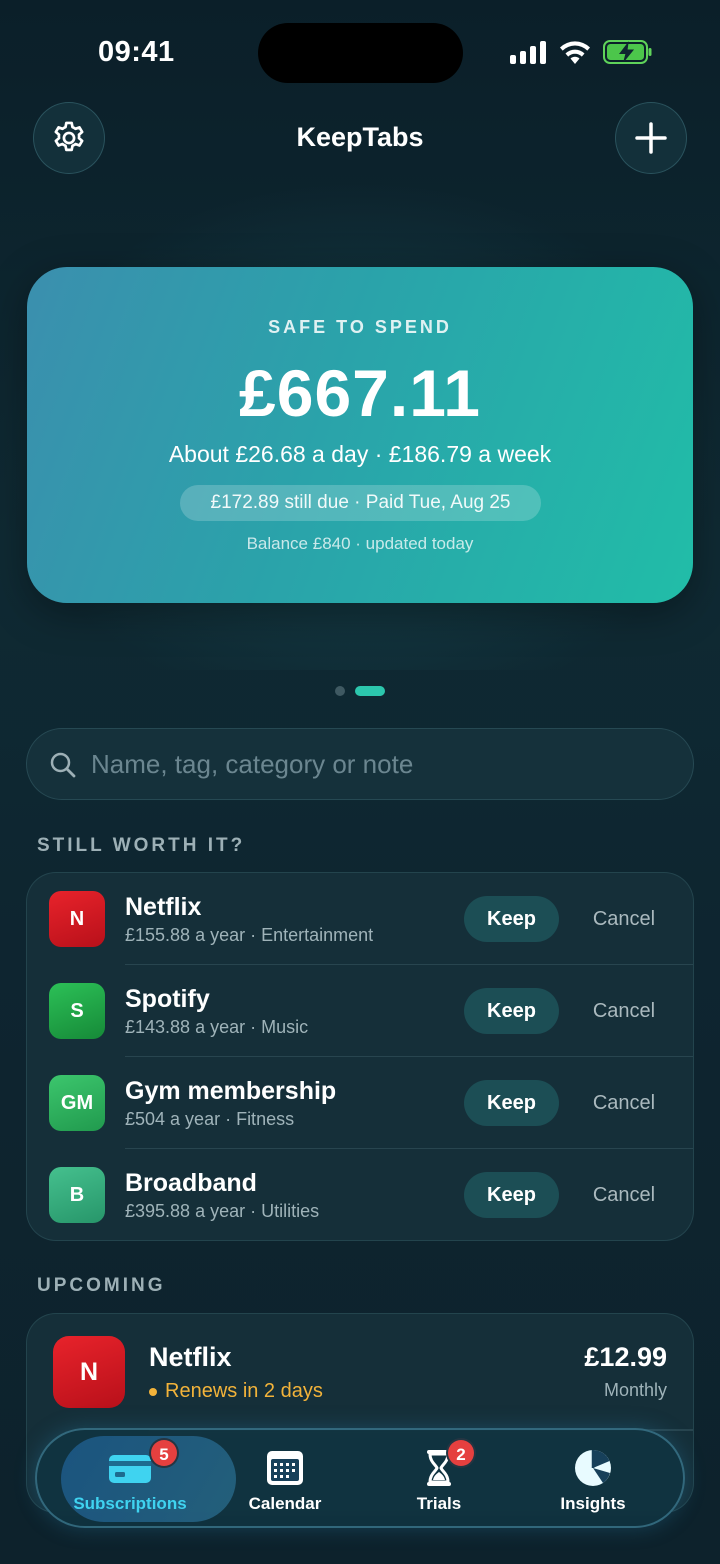 The width and height of the screenshot is (720, 1564). What do you see at coordinates (360, 393) in the screenshot?
I see `safe-to-spend-amount: £667.11` at bounding box center [360, 393].